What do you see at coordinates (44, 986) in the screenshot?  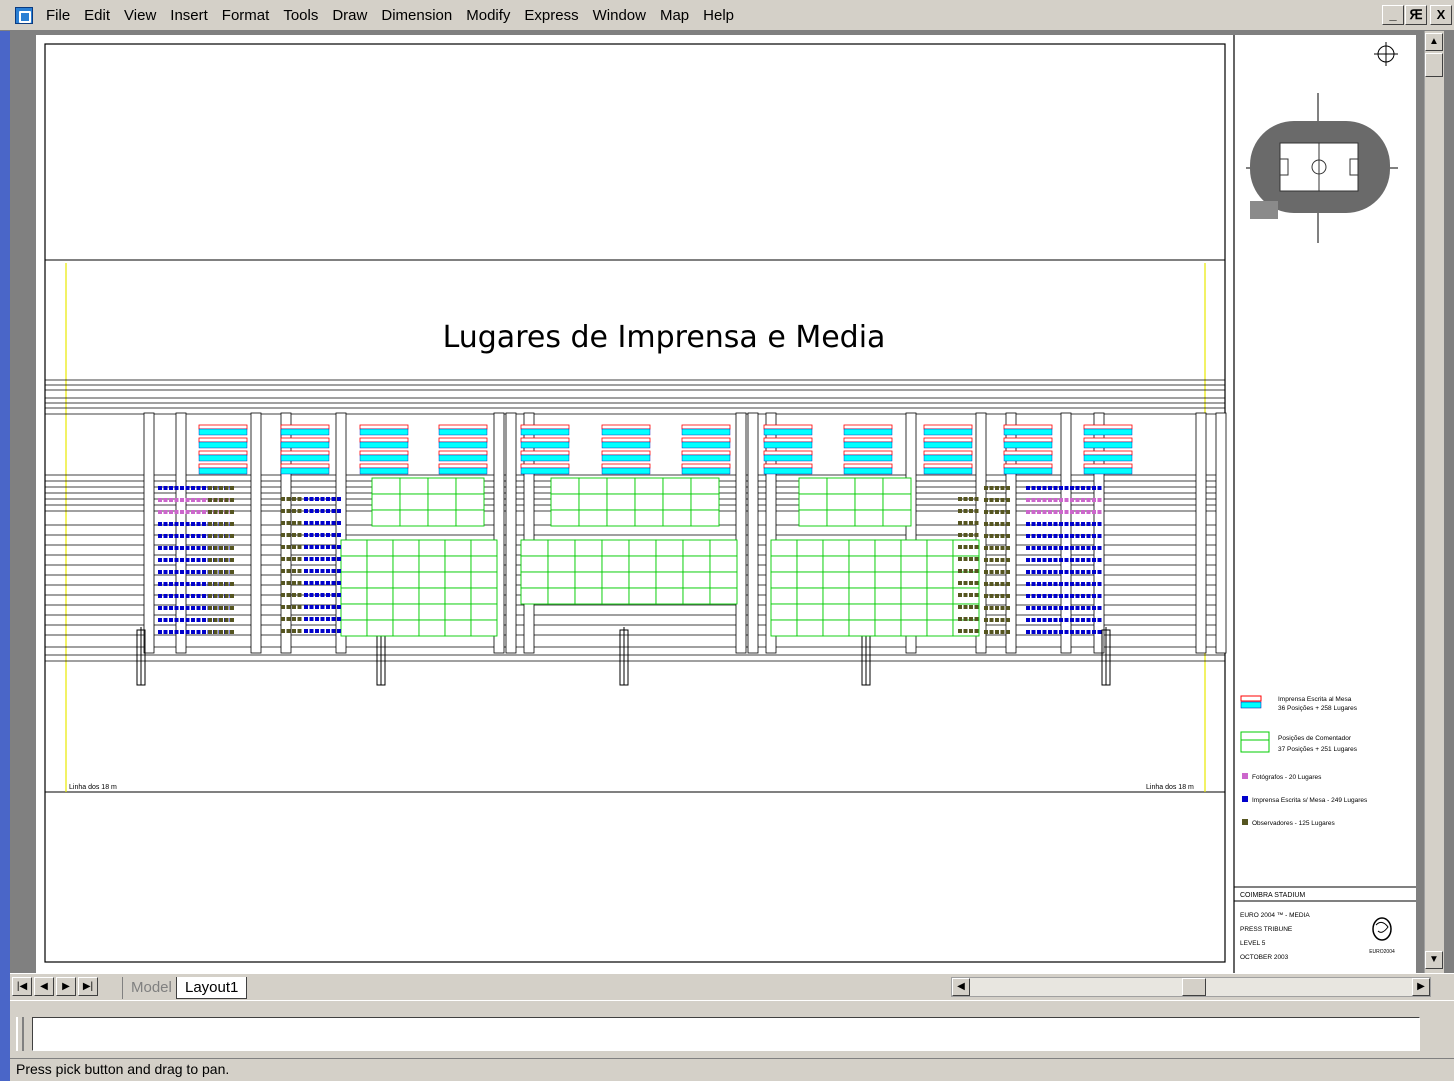 I see `prev-tab-button: ◀` at bounding box center [44, 986].